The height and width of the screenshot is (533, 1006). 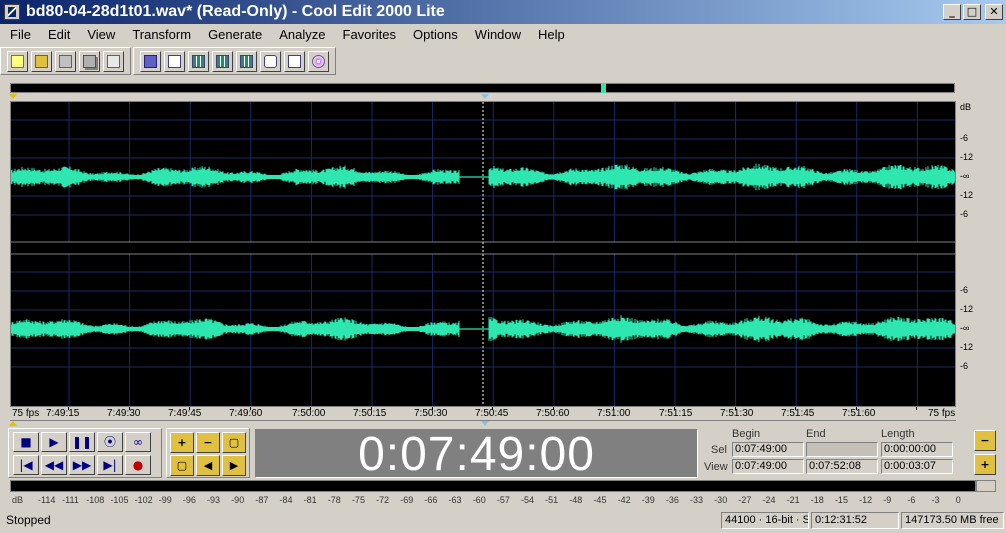 What do you see at coordinates (697, 500) in the screenshot?
I see `meter-scale-label: -33` at bounding box center [697, 500].